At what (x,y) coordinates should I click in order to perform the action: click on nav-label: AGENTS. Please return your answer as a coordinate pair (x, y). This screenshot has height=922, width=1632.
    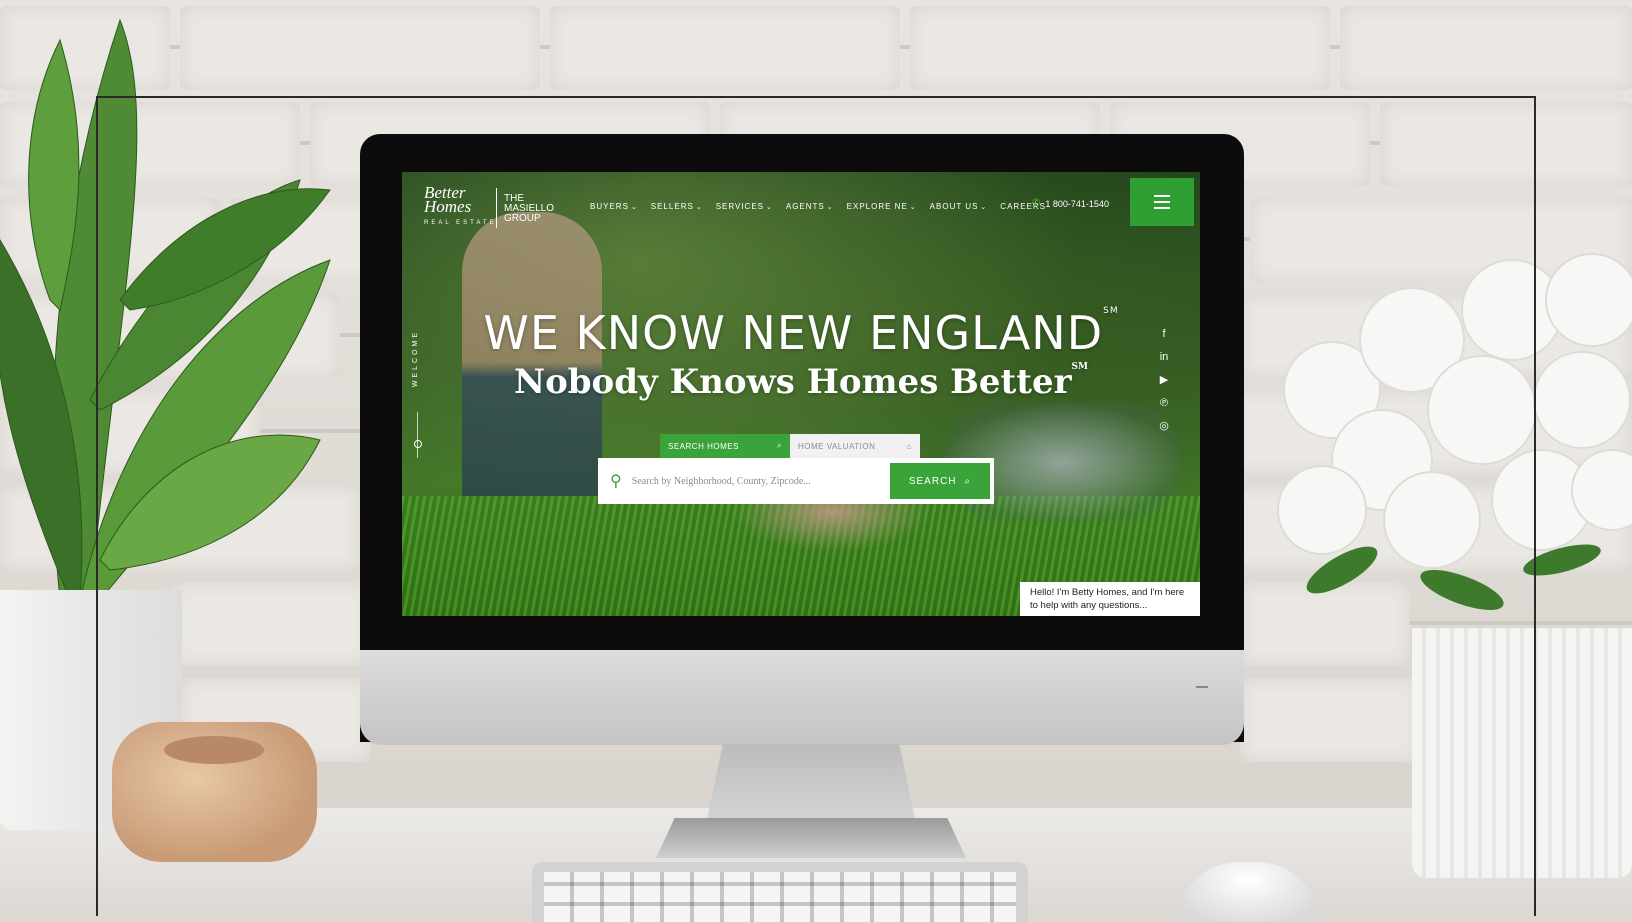
    Looking at the image, I should click on (805, 206).